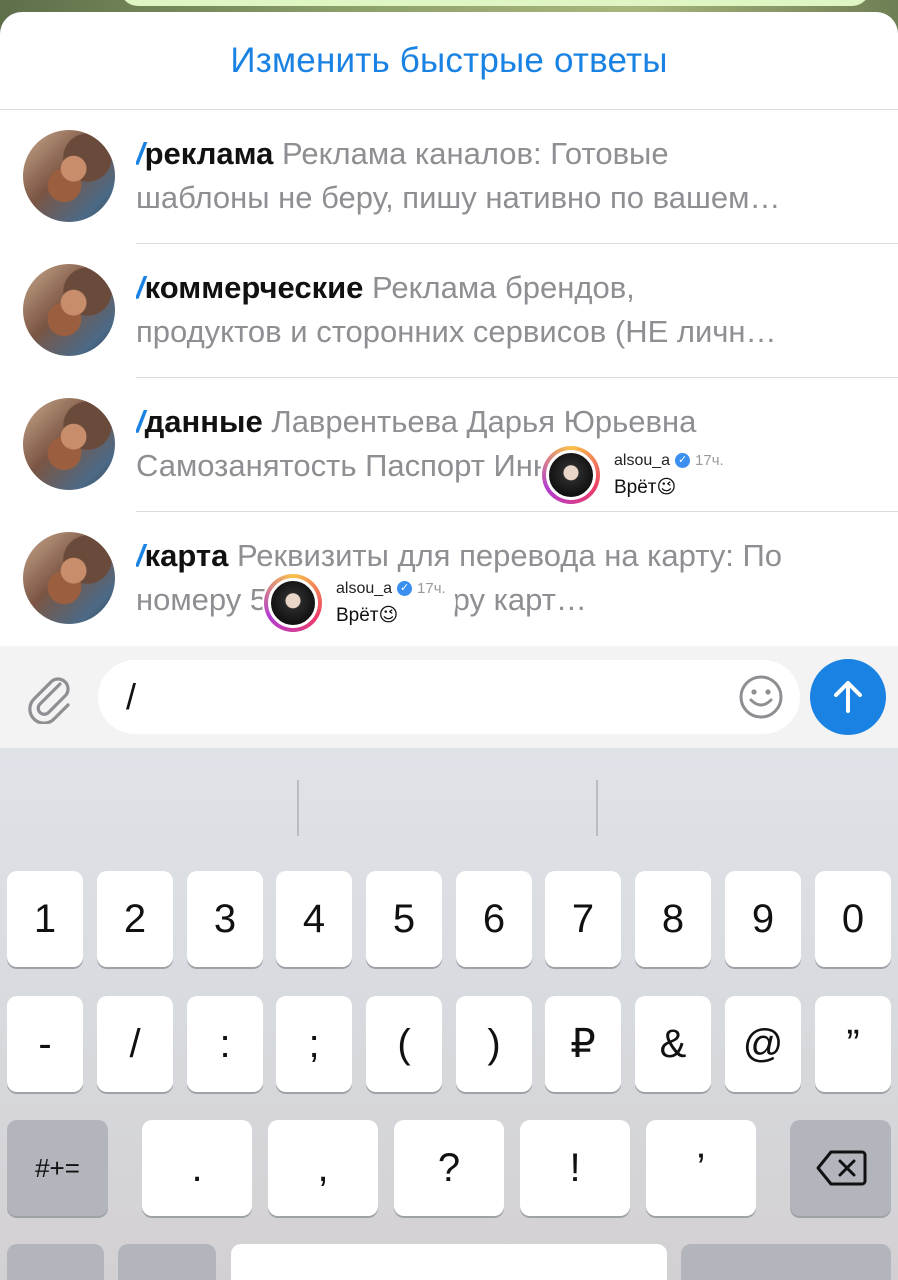 This screenshot has width=898, height=1280. Describe the element at coordinates (404, 1044) in the screenshot. I see `key-open-paren: (` at that location.